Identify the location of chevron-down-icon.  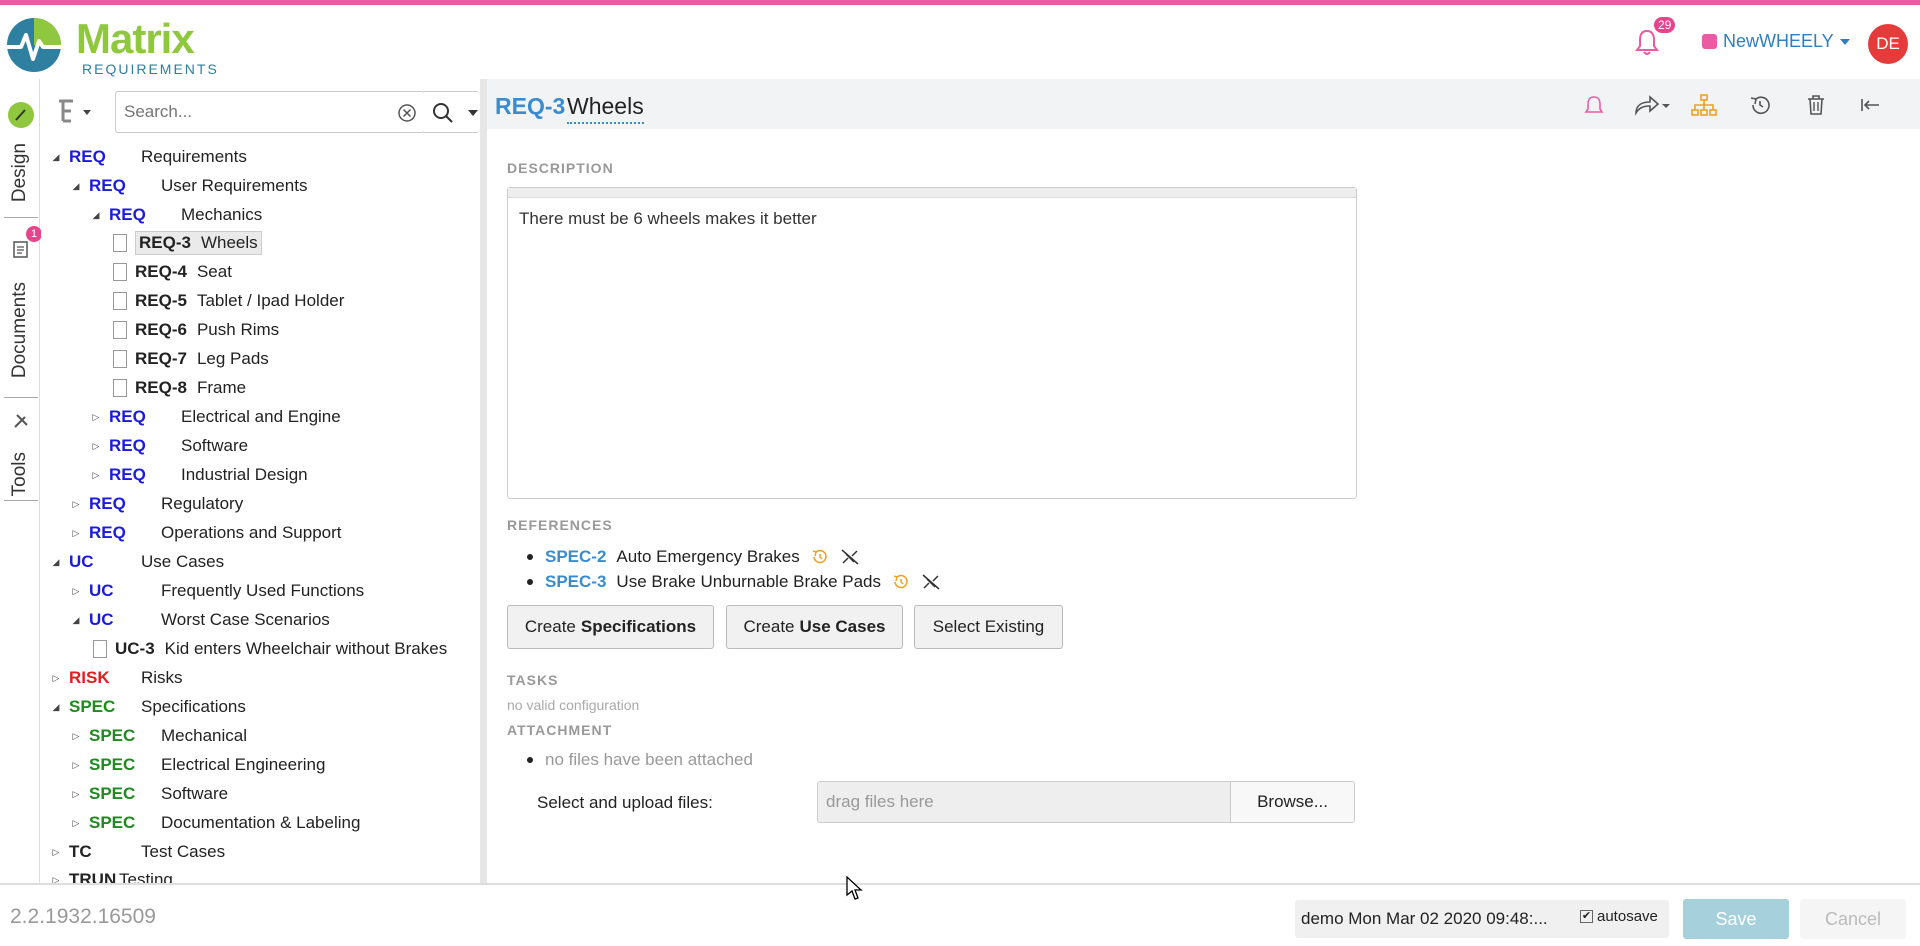
(473, 113).